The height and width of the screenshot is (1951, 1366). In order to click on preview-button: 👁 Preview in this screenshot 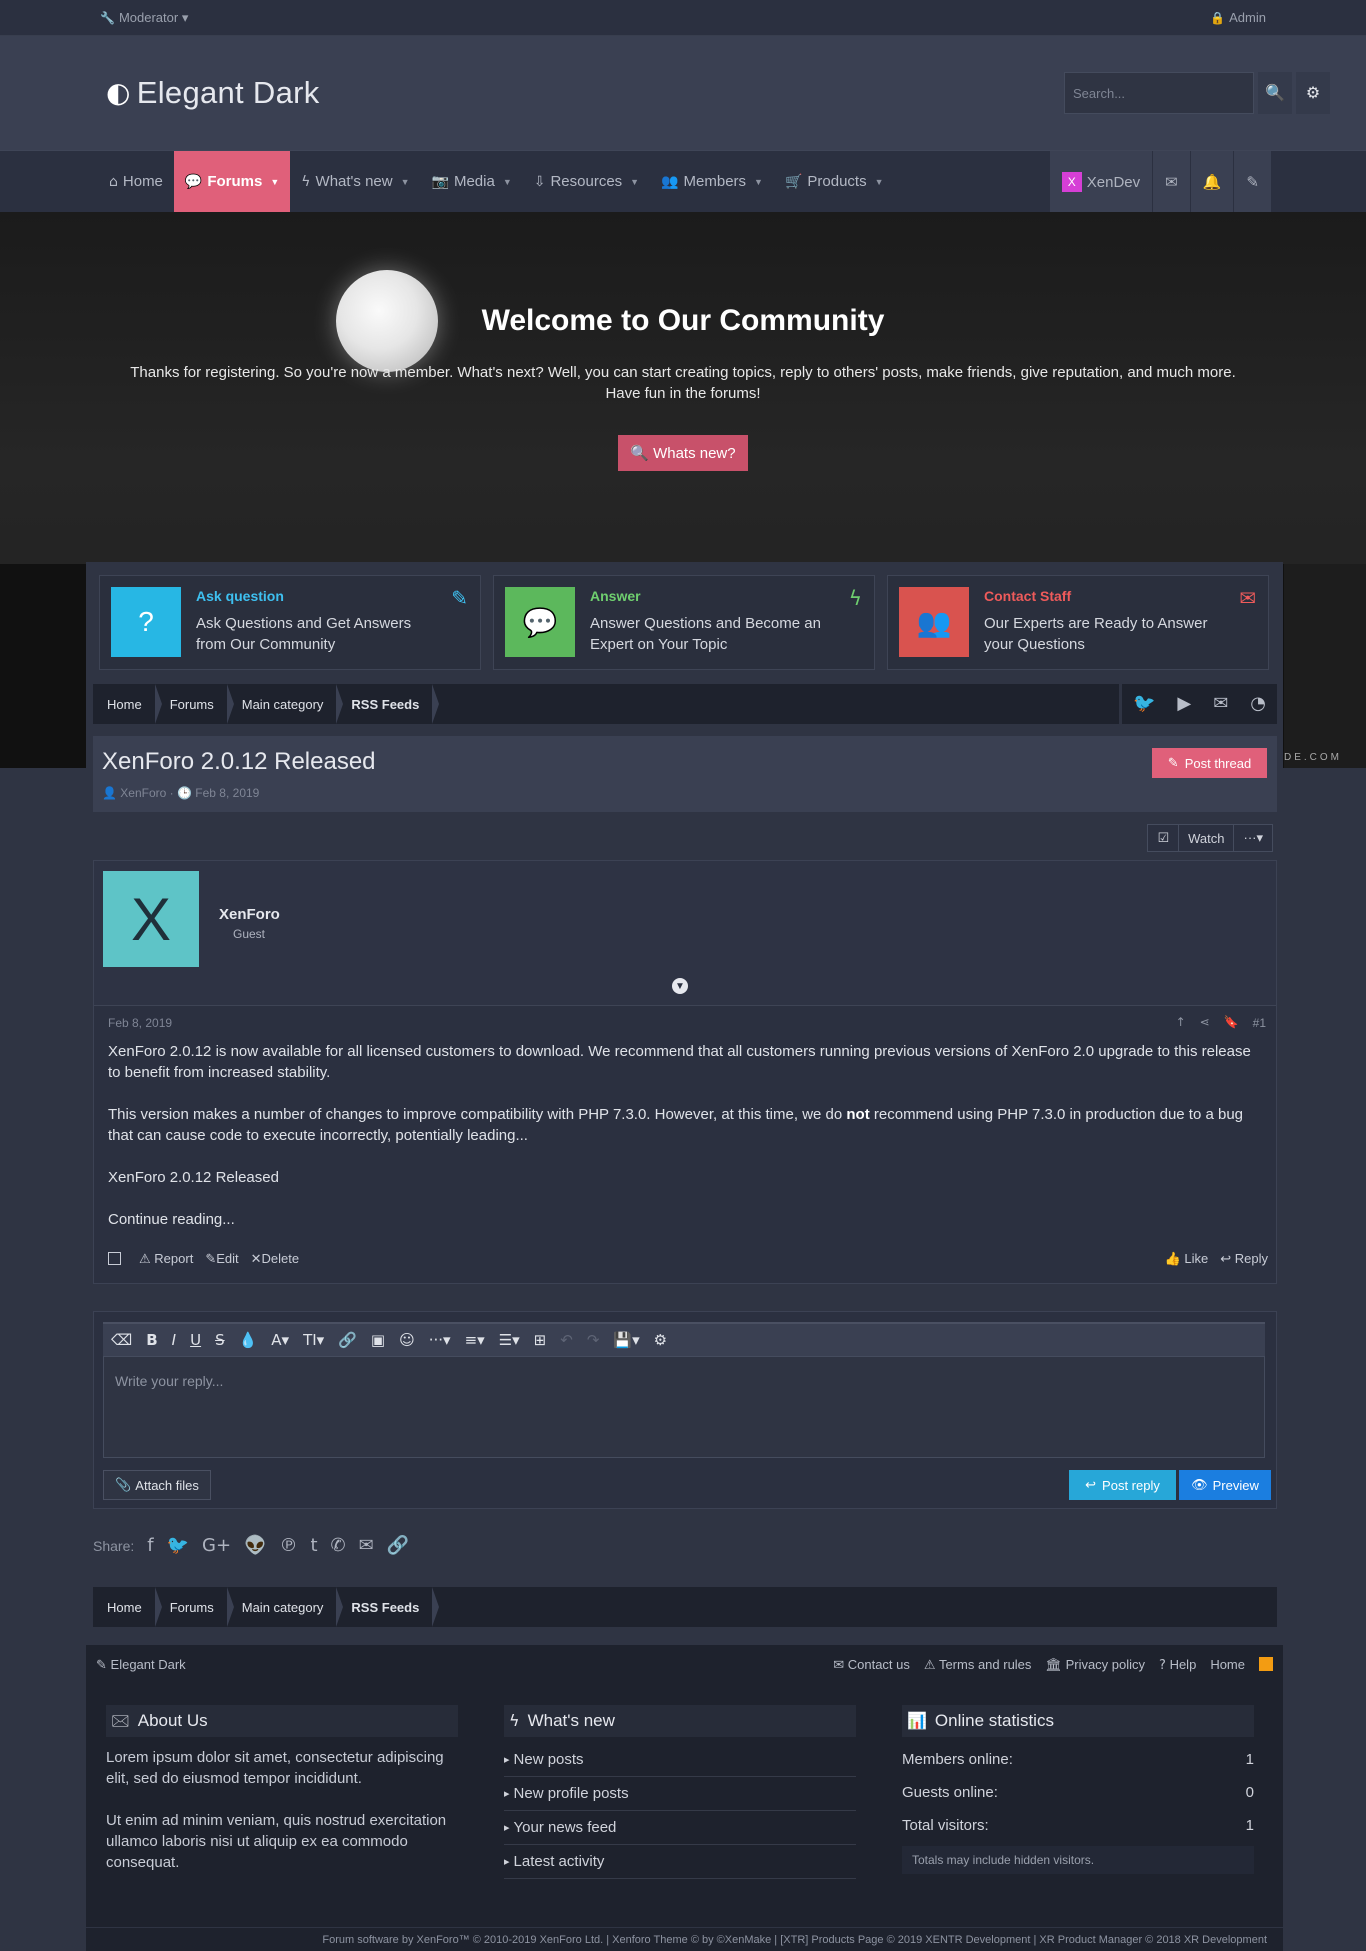, I will do `click(1225, 1485)`.